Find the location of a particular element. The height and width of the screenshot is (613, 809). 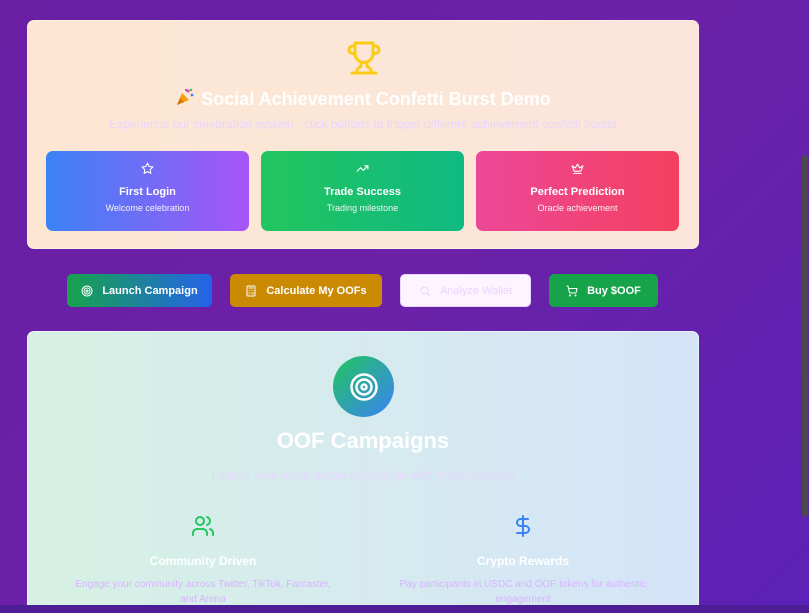

calculate-oofs-label: Calculate My OOFs is located at coordinates (316, 290).